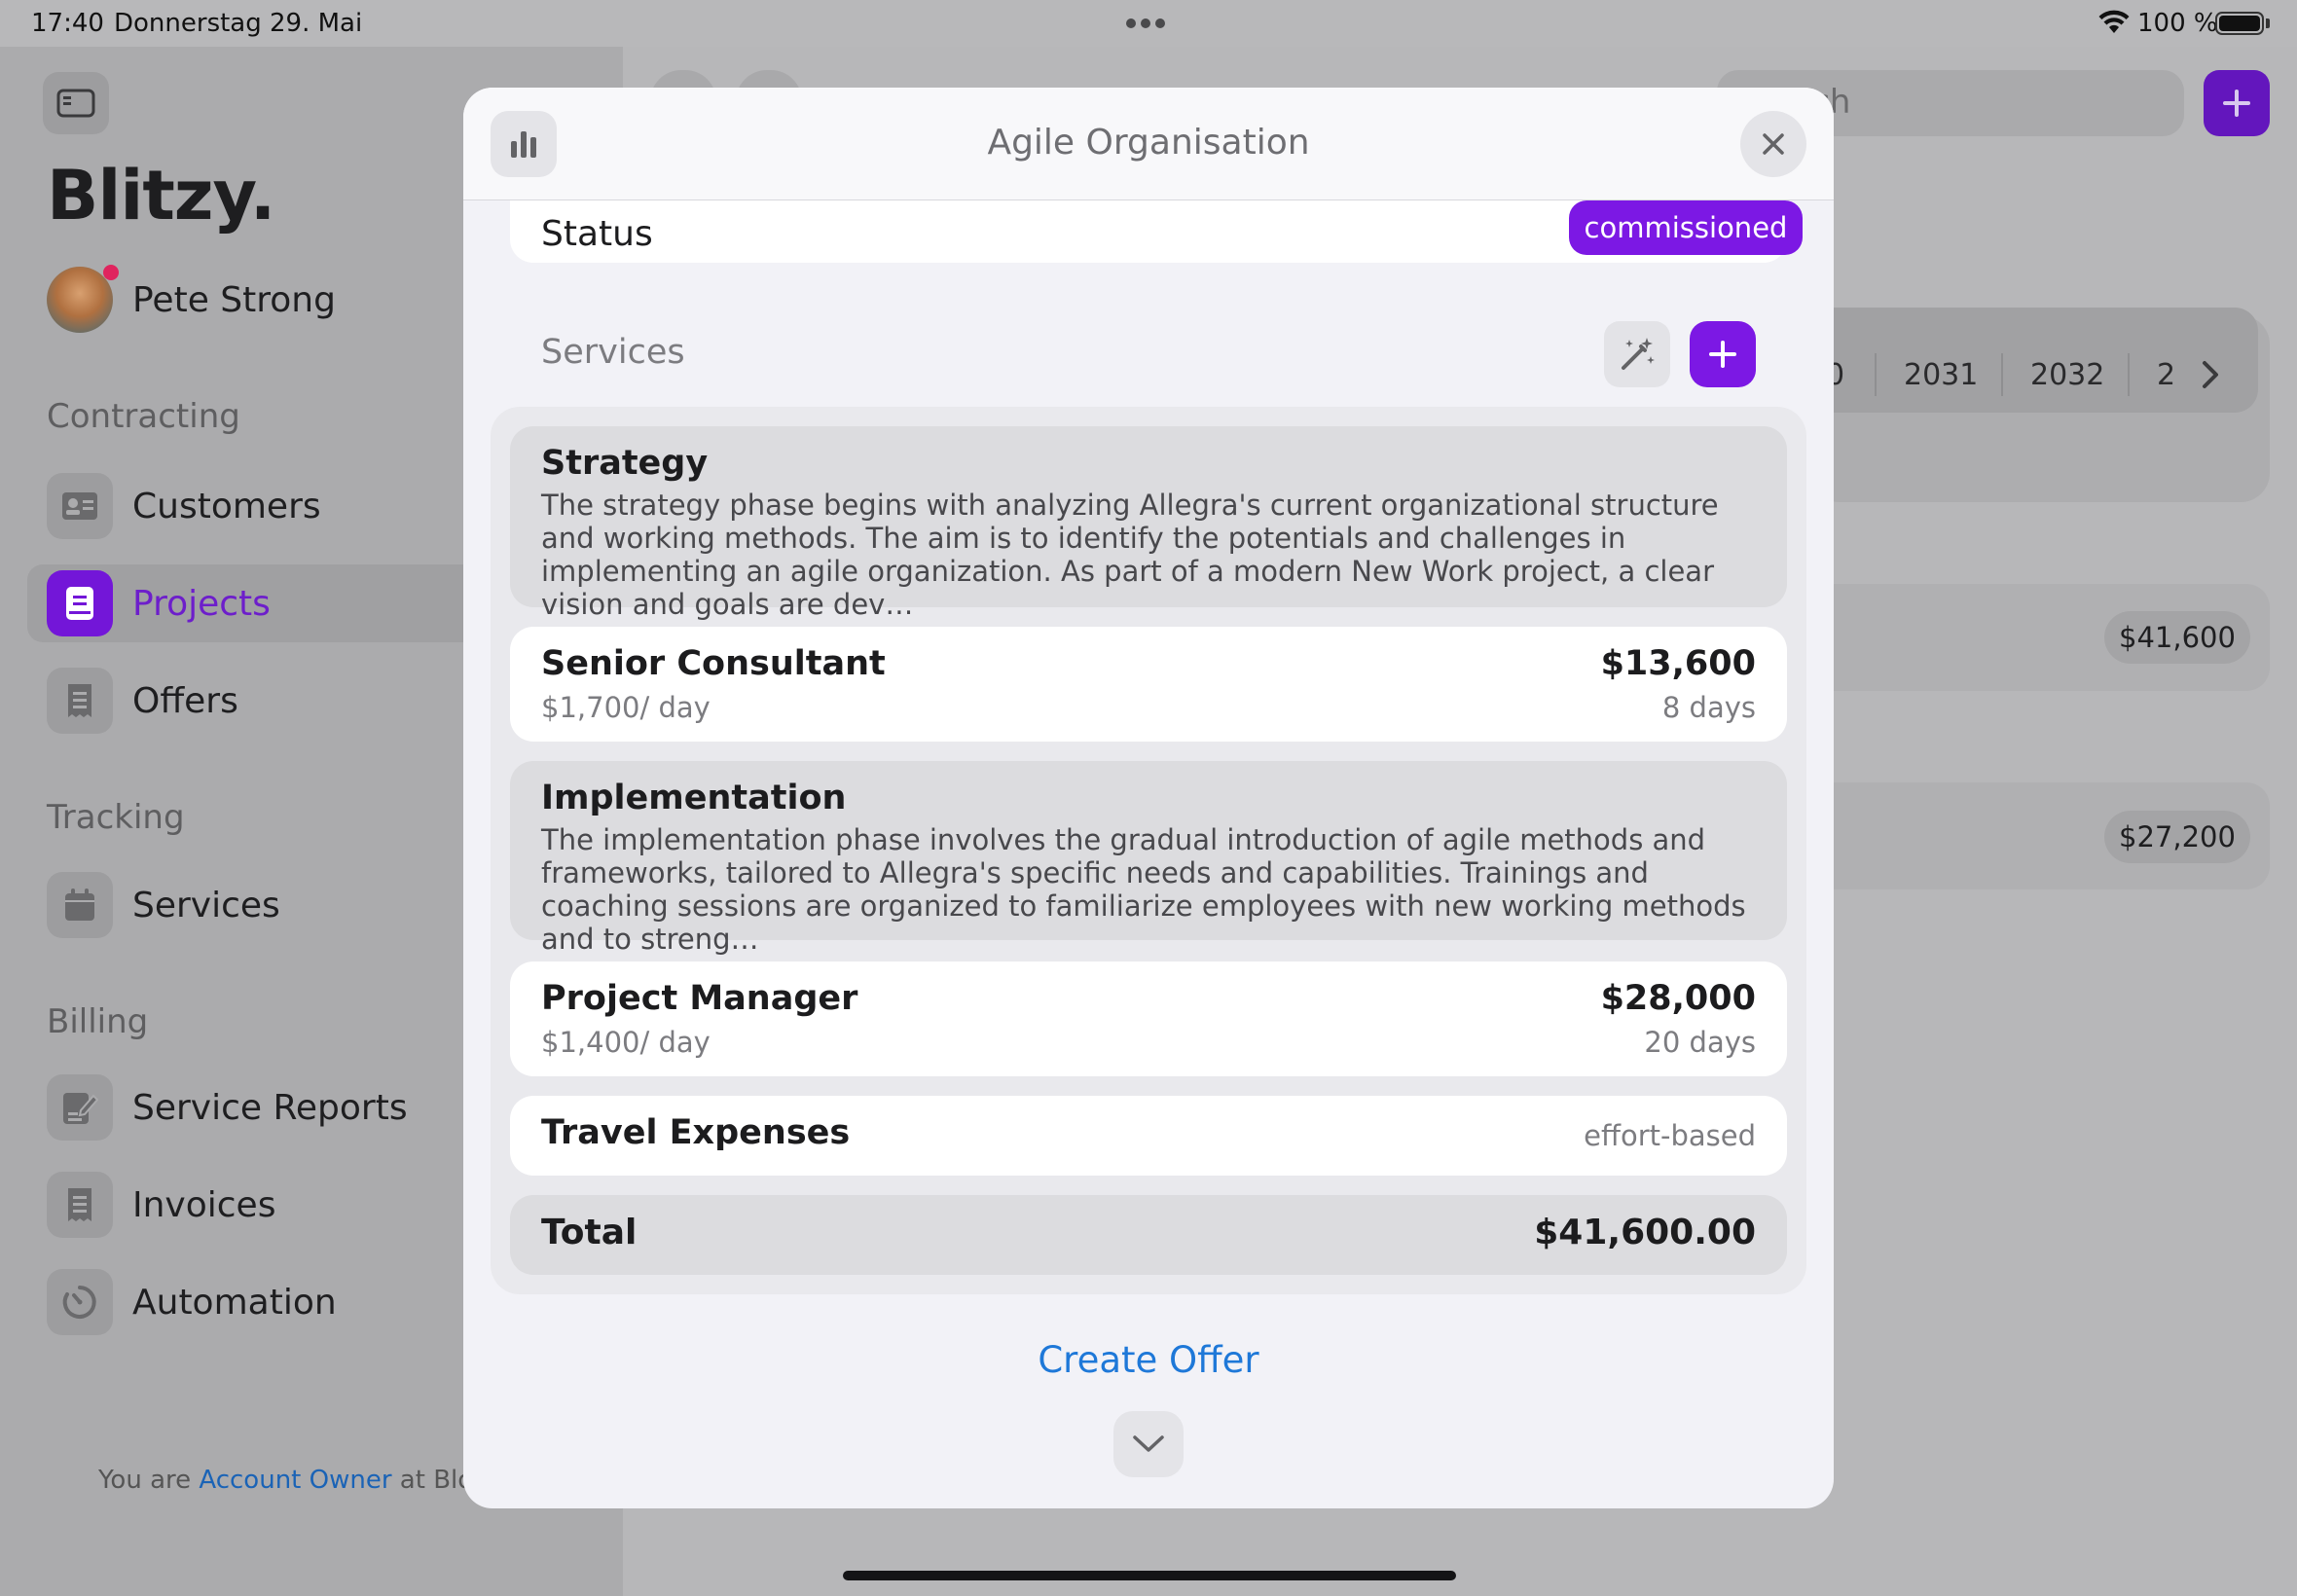 This screenshot has width=2297, height=1596. What do you see at coordinates (1148, 1136) in the screenshot?
I see `line-item-travel-expenses: Travel Expenses effort-based` at bounding box center [1148, 1136].